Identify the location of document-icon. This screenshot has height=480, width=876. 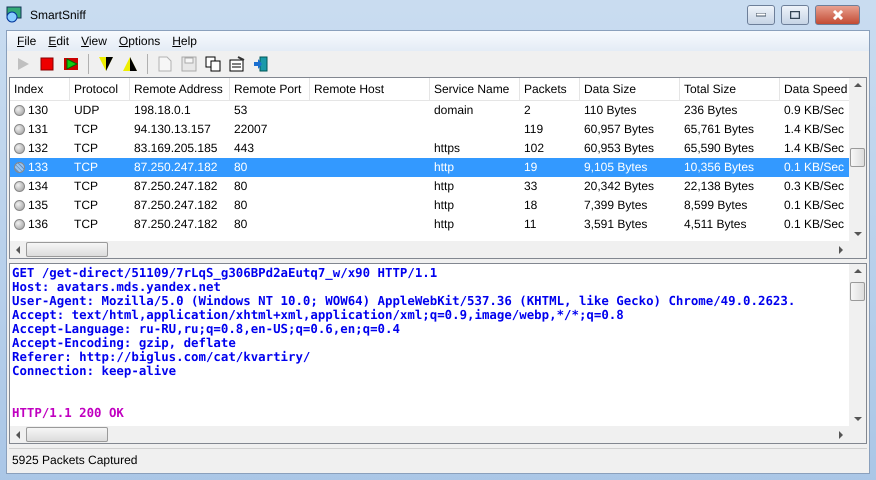
(165, 64).